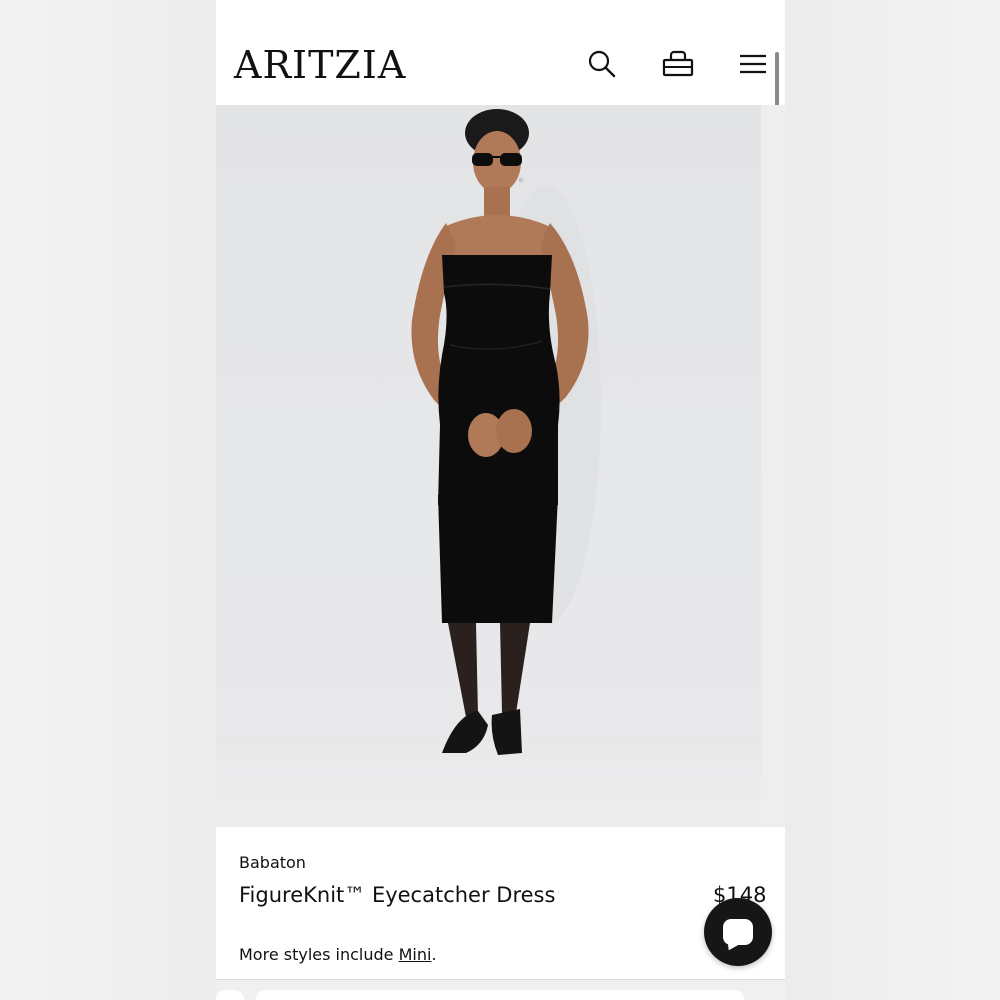 The image size is (1000, 1000). Describe the element at coordinates (397, 895) in the screenshot. I see `product-name: FigureKnit™ Eyecatcher Dress` at that location.